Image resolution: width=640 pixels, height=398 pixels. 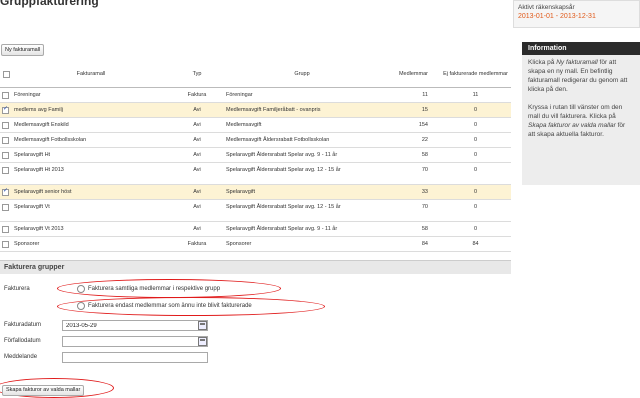 What do you see at coordinates (410, 95) in the screenshot?
I see `members-cell: 11` at bounding box center [410, 95].